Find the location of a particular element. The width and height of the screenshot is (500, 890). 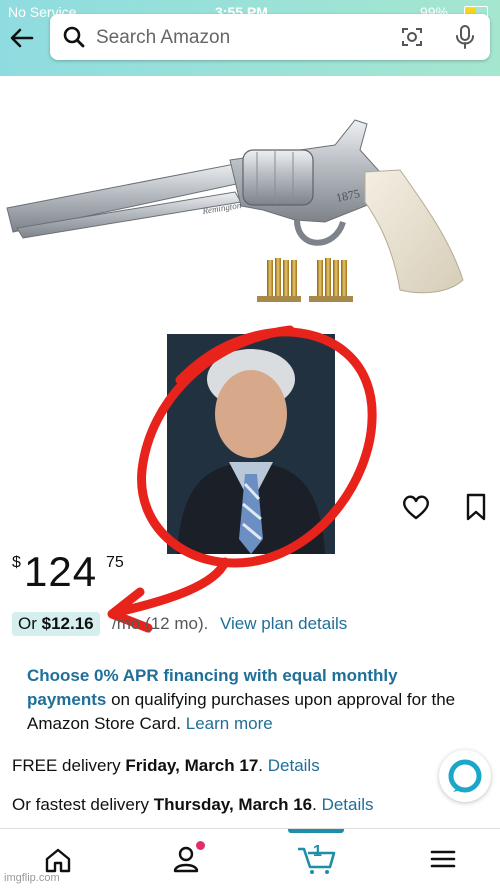

view-plan-details-link: View plan details is located at coordinates (283, 624).